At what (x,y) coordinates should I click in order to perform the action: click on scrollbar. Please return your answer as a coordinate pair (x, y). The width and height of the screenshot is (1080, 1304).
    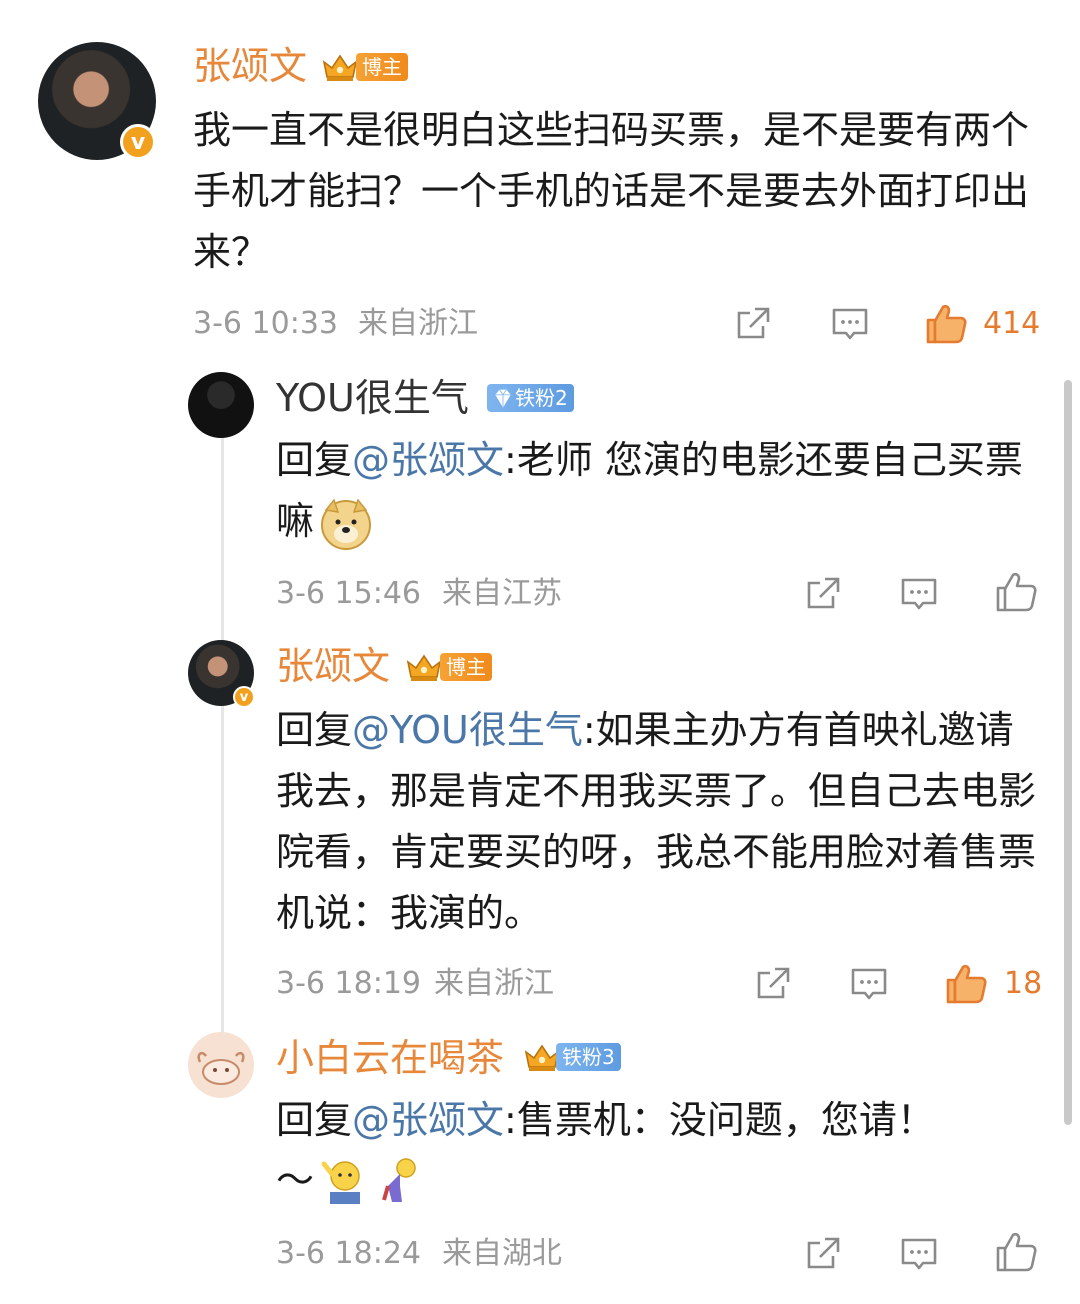
    Looking at the image, I should click on (1068, 752).